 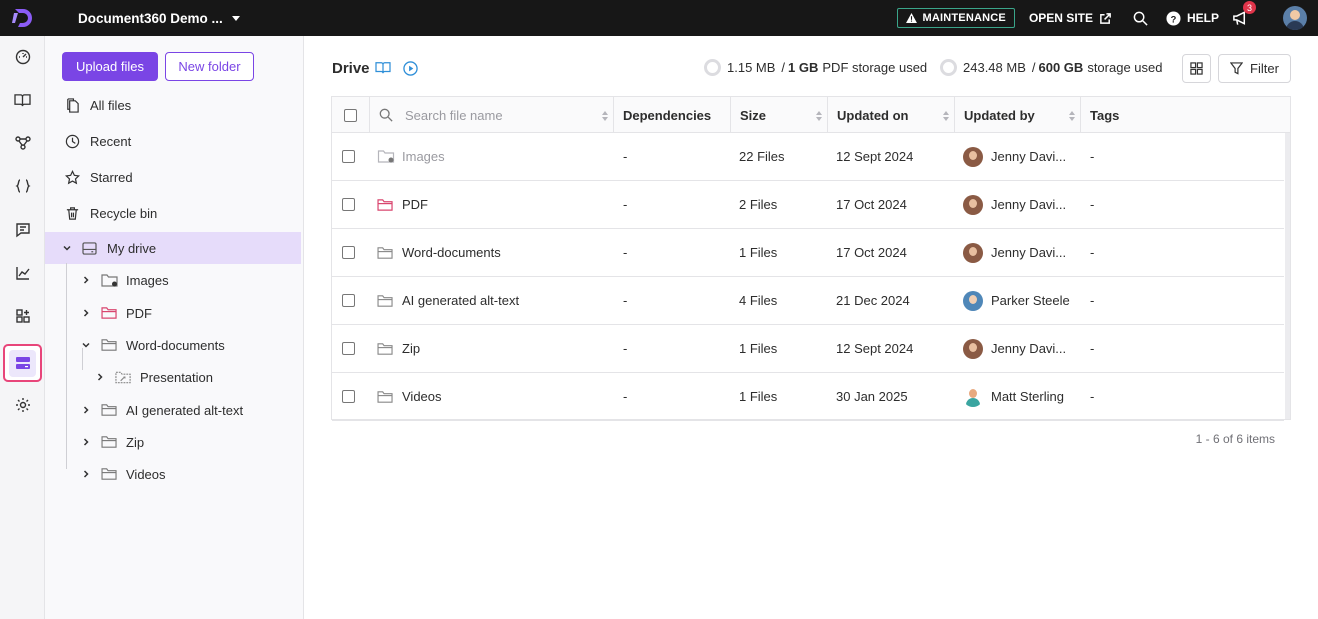 I want to click on play-video-icon, so click(x=410, y=68).